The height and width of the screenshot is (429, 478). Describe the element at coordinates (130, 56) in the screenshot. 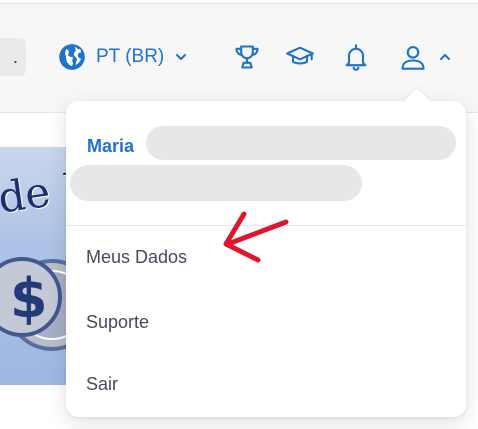

I see `language-label: PT (BR)` at that location.